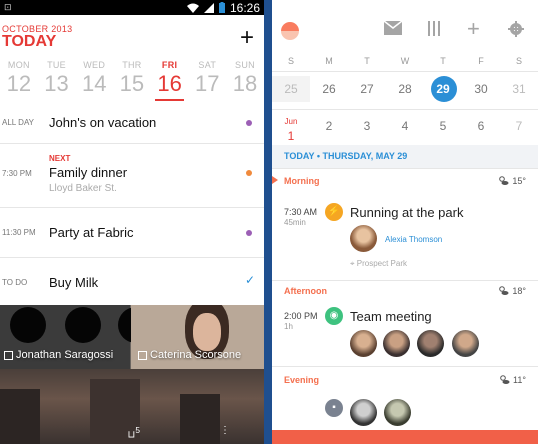 This screenshot has height=444, width=538. What do you see at coordinates (365, 156) in the screenshot?
I see `agenda-date: THURSDAY, MAY 29` at bounding box center [365, 156].